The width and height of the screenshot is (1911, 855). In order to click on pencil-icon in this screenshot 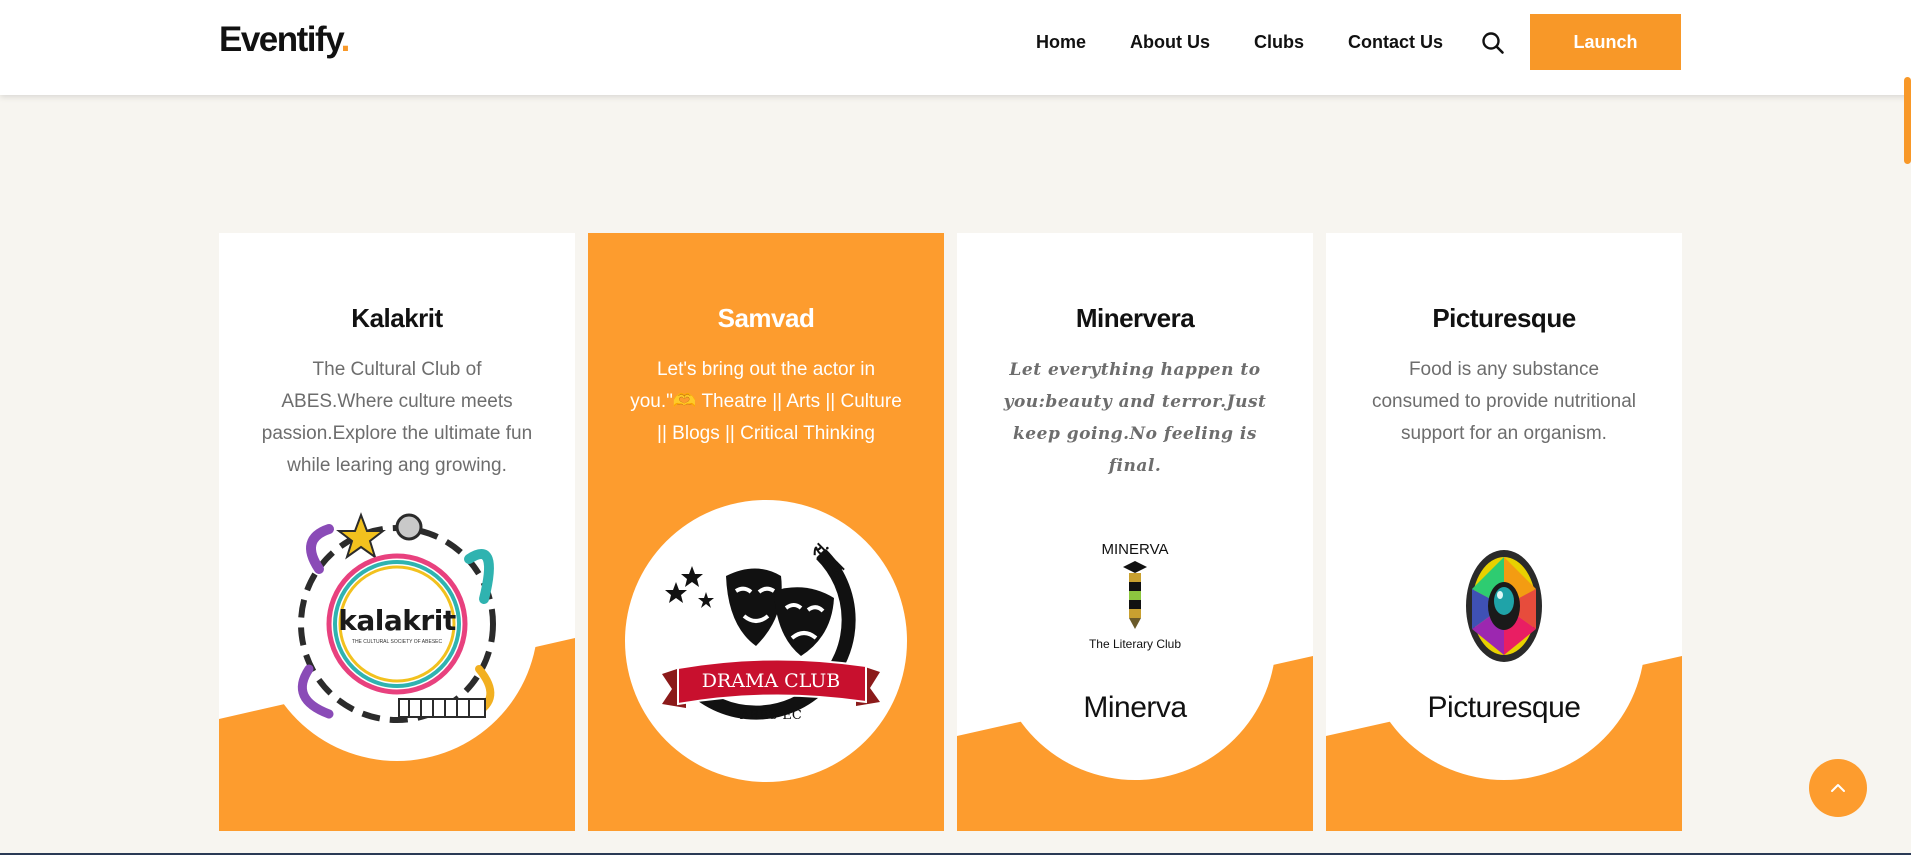, I will do `click(1135, 595)`.